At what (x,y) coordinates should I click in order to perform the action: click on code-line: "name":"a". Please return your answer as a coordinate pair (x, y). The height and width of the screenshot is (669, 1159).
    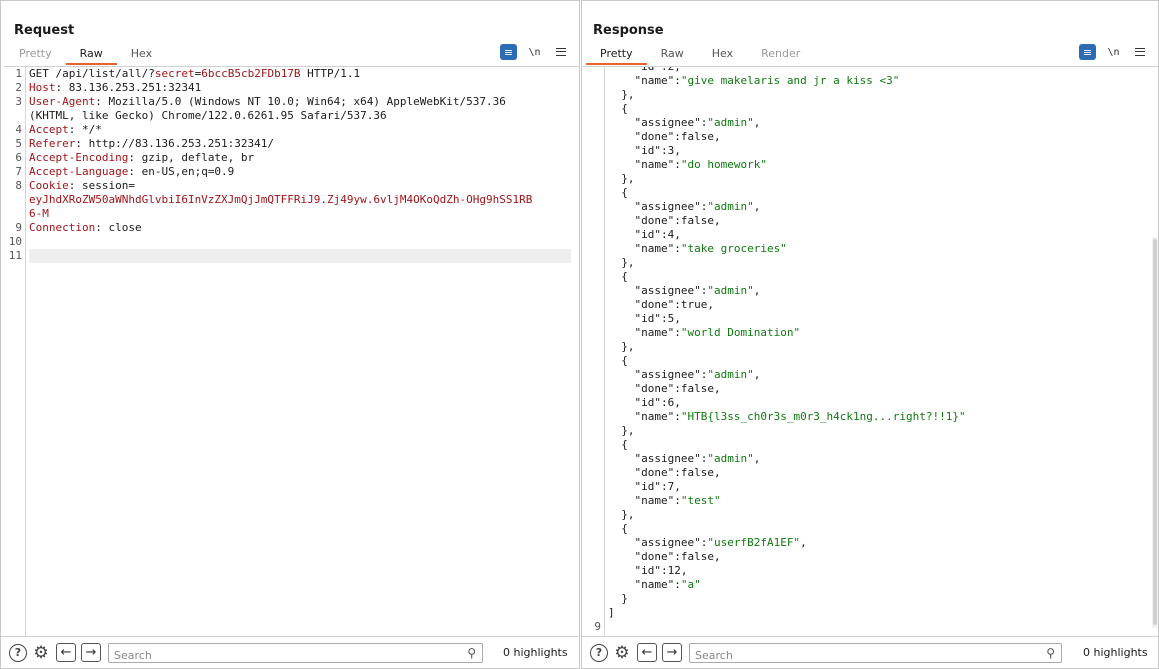
    Looking at the image, I should click on (654, 584).